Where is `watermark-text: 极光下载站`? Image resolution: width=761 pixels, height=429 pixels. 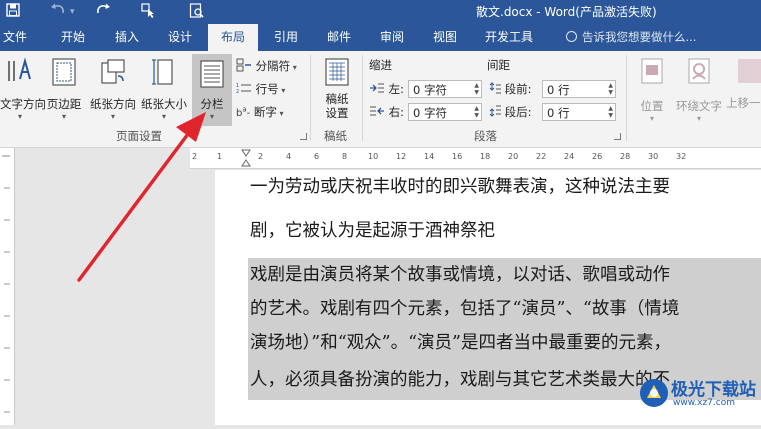 watermark-text: 极光下载站 is located at coordinates (713, 390).